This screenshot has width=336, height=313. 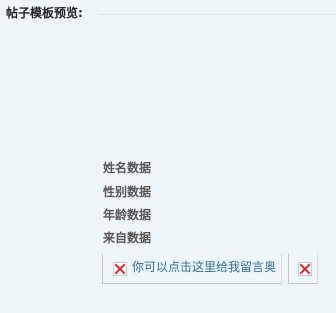 I want to click on secondary-image-button, so click(x=303, y=268).